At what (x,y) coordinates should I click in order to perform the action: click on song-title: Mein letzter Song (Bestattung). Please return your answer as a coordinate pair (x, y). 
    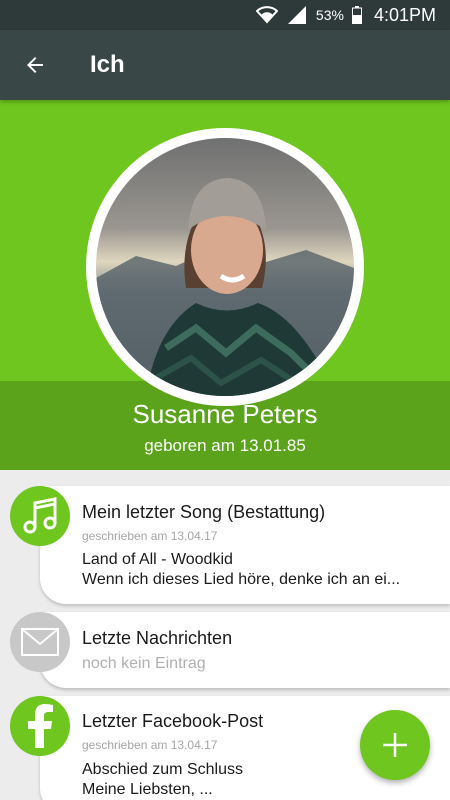
    Looking at the image, I should click on (204, 512).